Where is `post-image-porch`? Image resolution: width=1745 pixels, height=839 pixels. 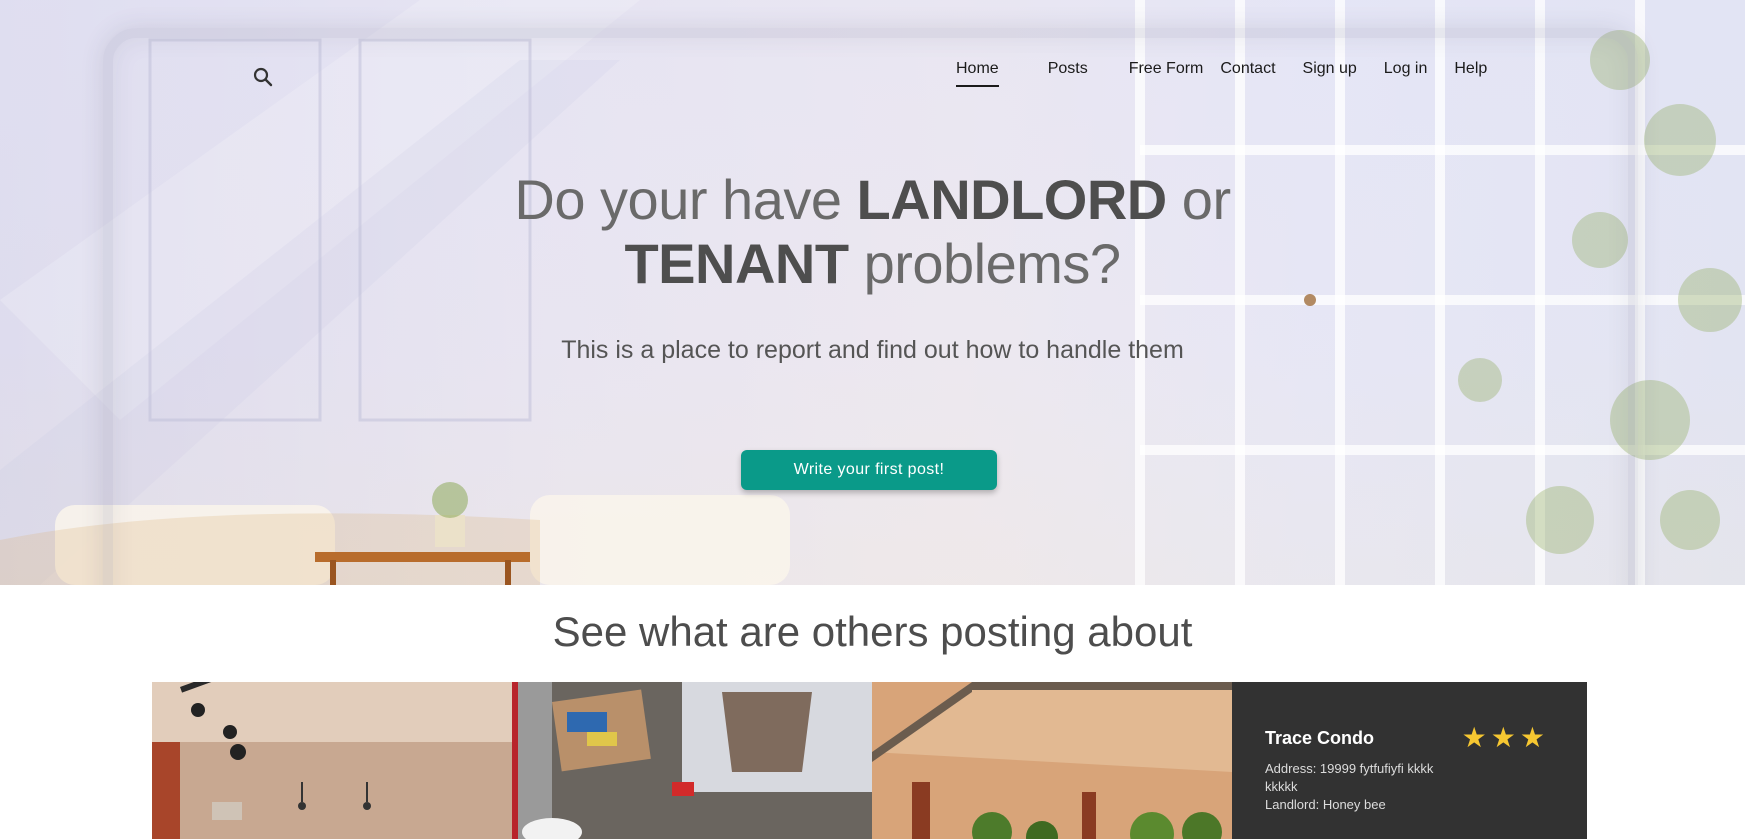
post-image-porch is located at coordinates (1052, 760).